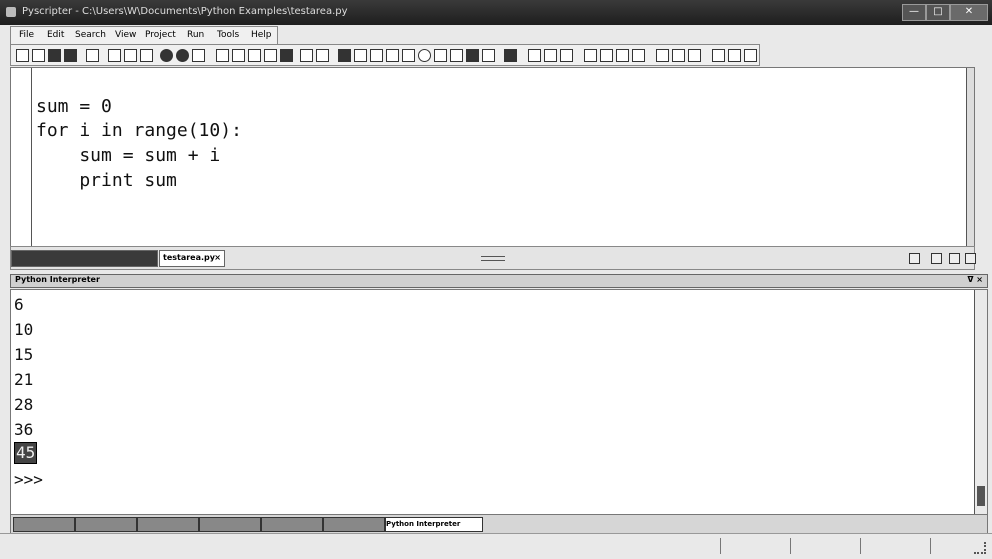 This screenshot has height=559, width=992. I want to click on find-next-icon, so click(222, 55).